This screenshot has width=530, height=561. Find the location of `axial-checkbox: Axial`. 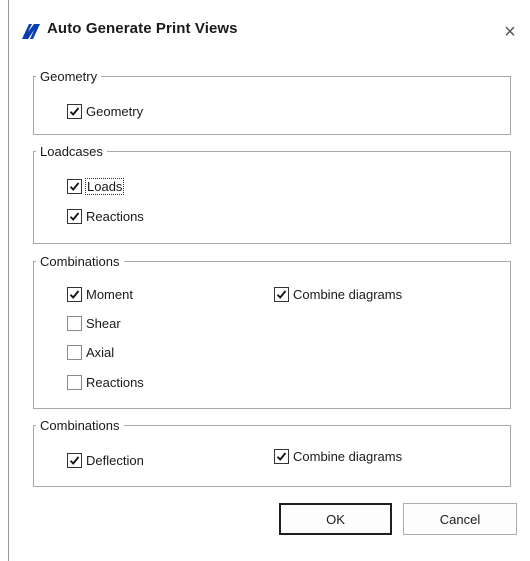

axial-checkbox: Axial is located at coordinates (90, 352).